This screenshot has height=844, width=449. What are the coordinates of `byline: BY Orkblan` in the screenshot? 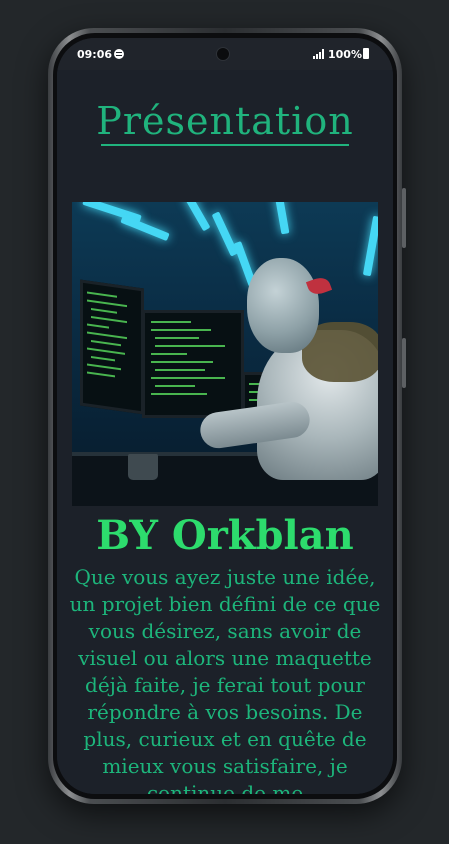 It's located at (225, 535).